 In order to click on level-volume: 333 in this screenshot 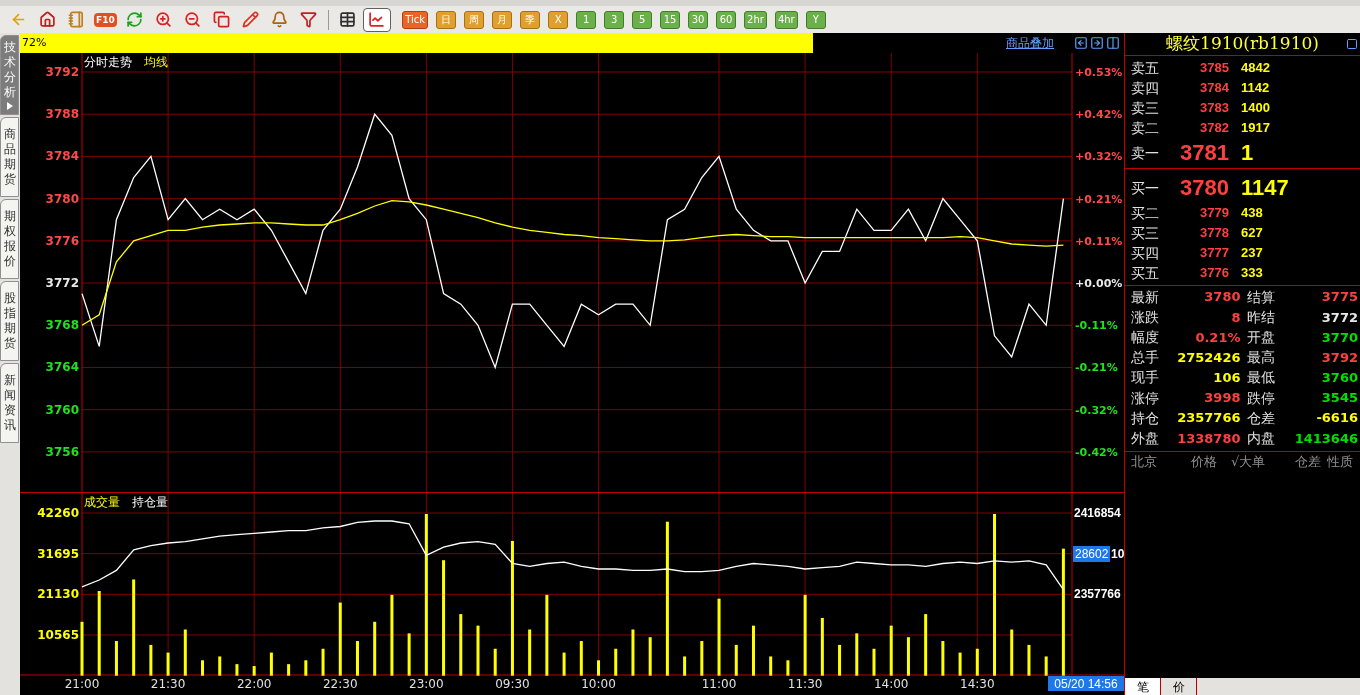, I will do `click(1252, 273)`.